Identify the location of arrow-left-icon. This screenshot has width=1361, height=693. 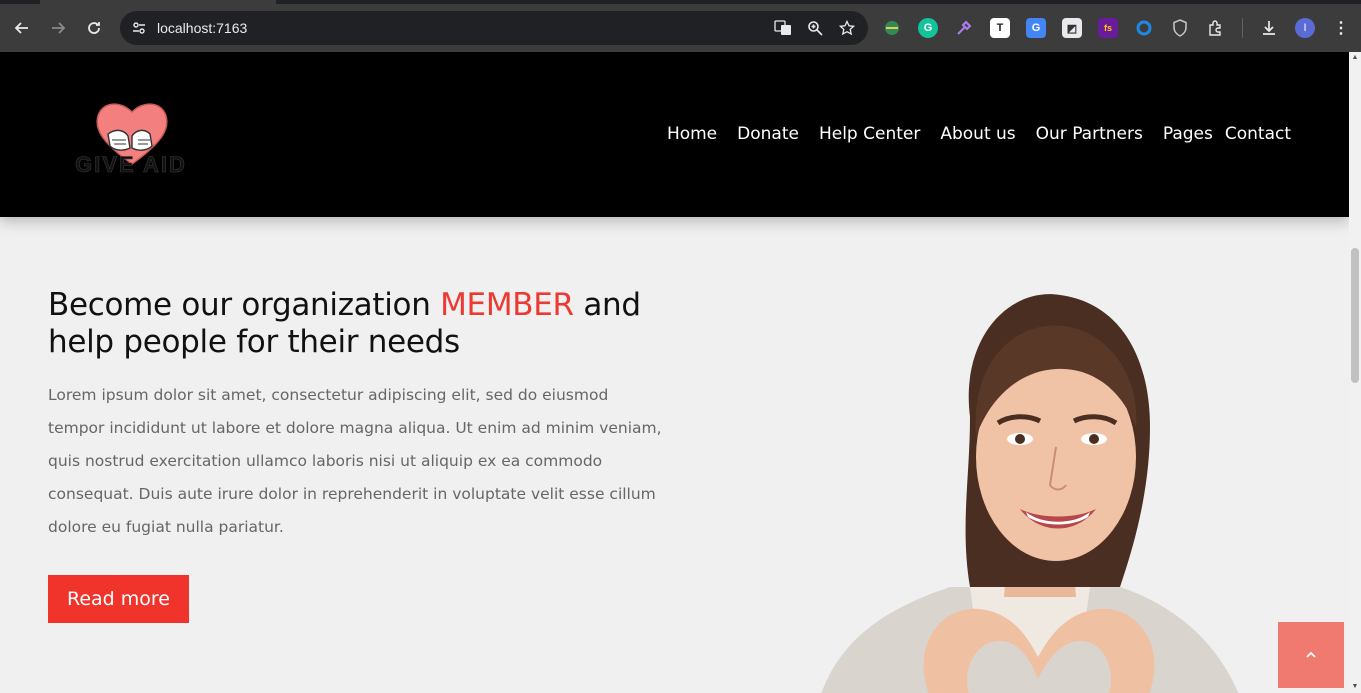
(21, 28).